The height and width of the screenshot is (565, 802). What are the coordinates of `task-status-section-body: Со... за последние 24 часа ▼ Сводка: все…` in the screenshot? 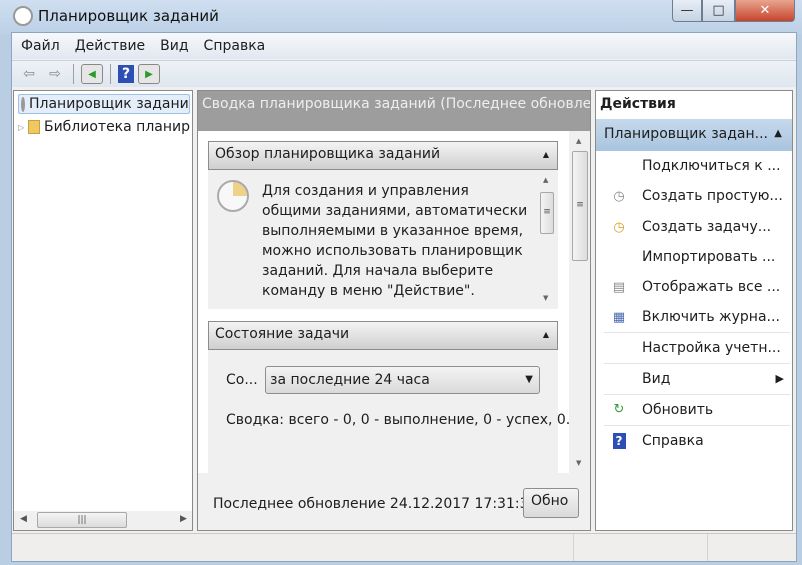 It's located at (393, 411).